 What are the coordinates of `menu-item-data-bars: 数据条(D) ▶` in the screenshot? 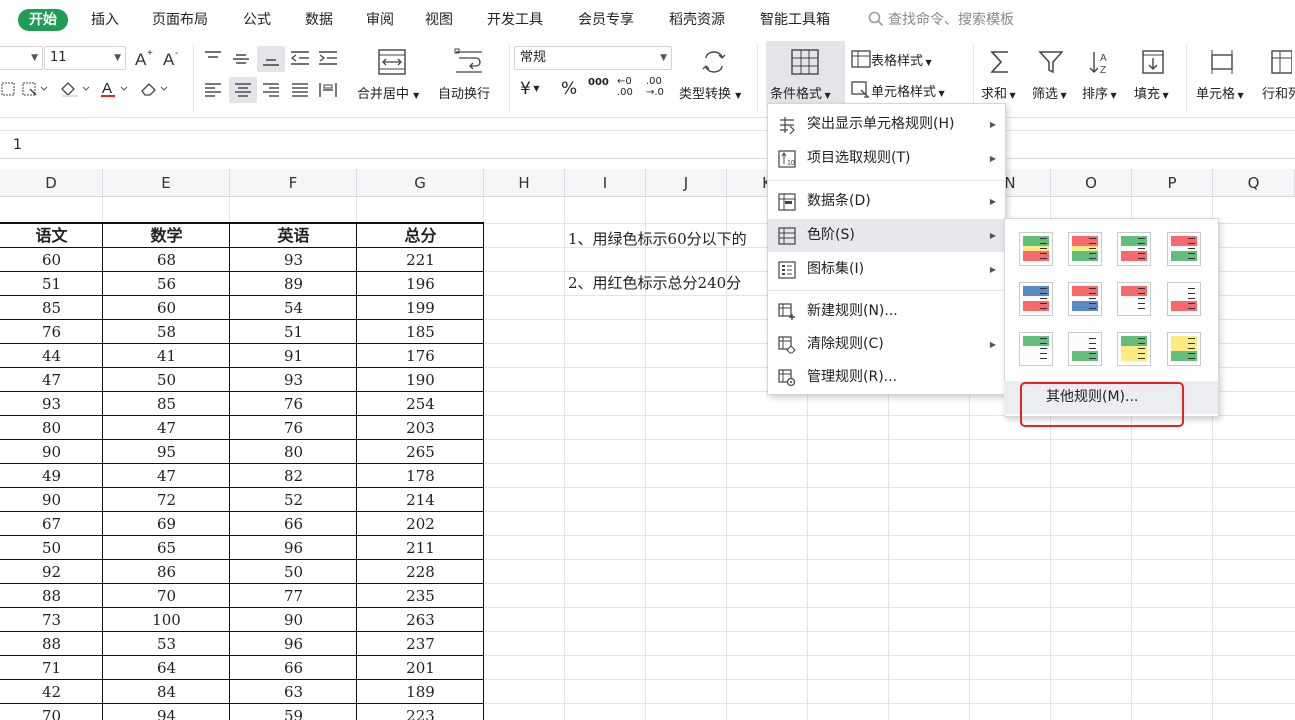 It's located at (886, 201).